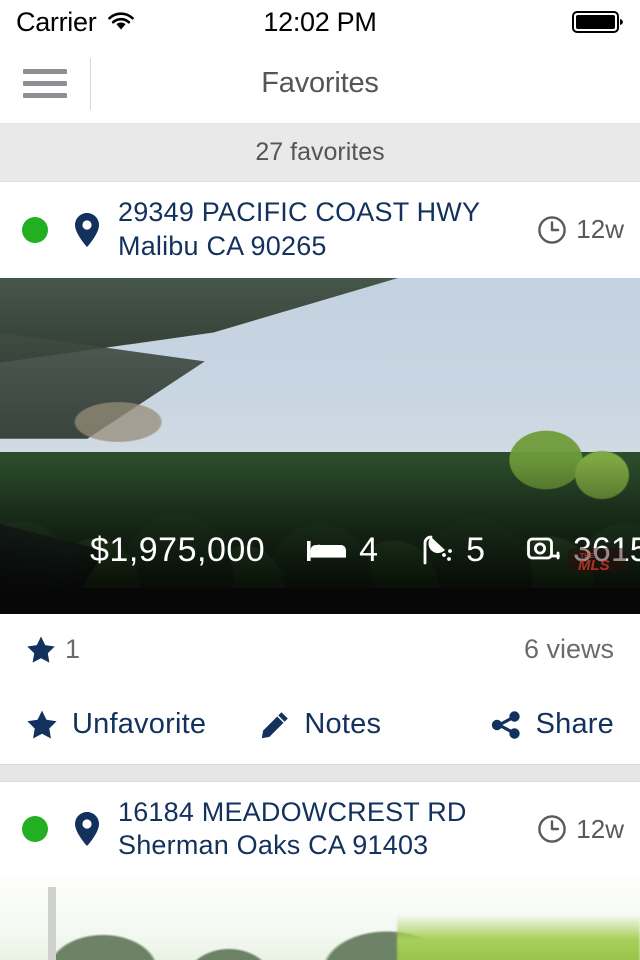 The height and width of the screenshot is (960, 640). I want to click on unfavorite-button: Unfavorite, so click(116, 724).